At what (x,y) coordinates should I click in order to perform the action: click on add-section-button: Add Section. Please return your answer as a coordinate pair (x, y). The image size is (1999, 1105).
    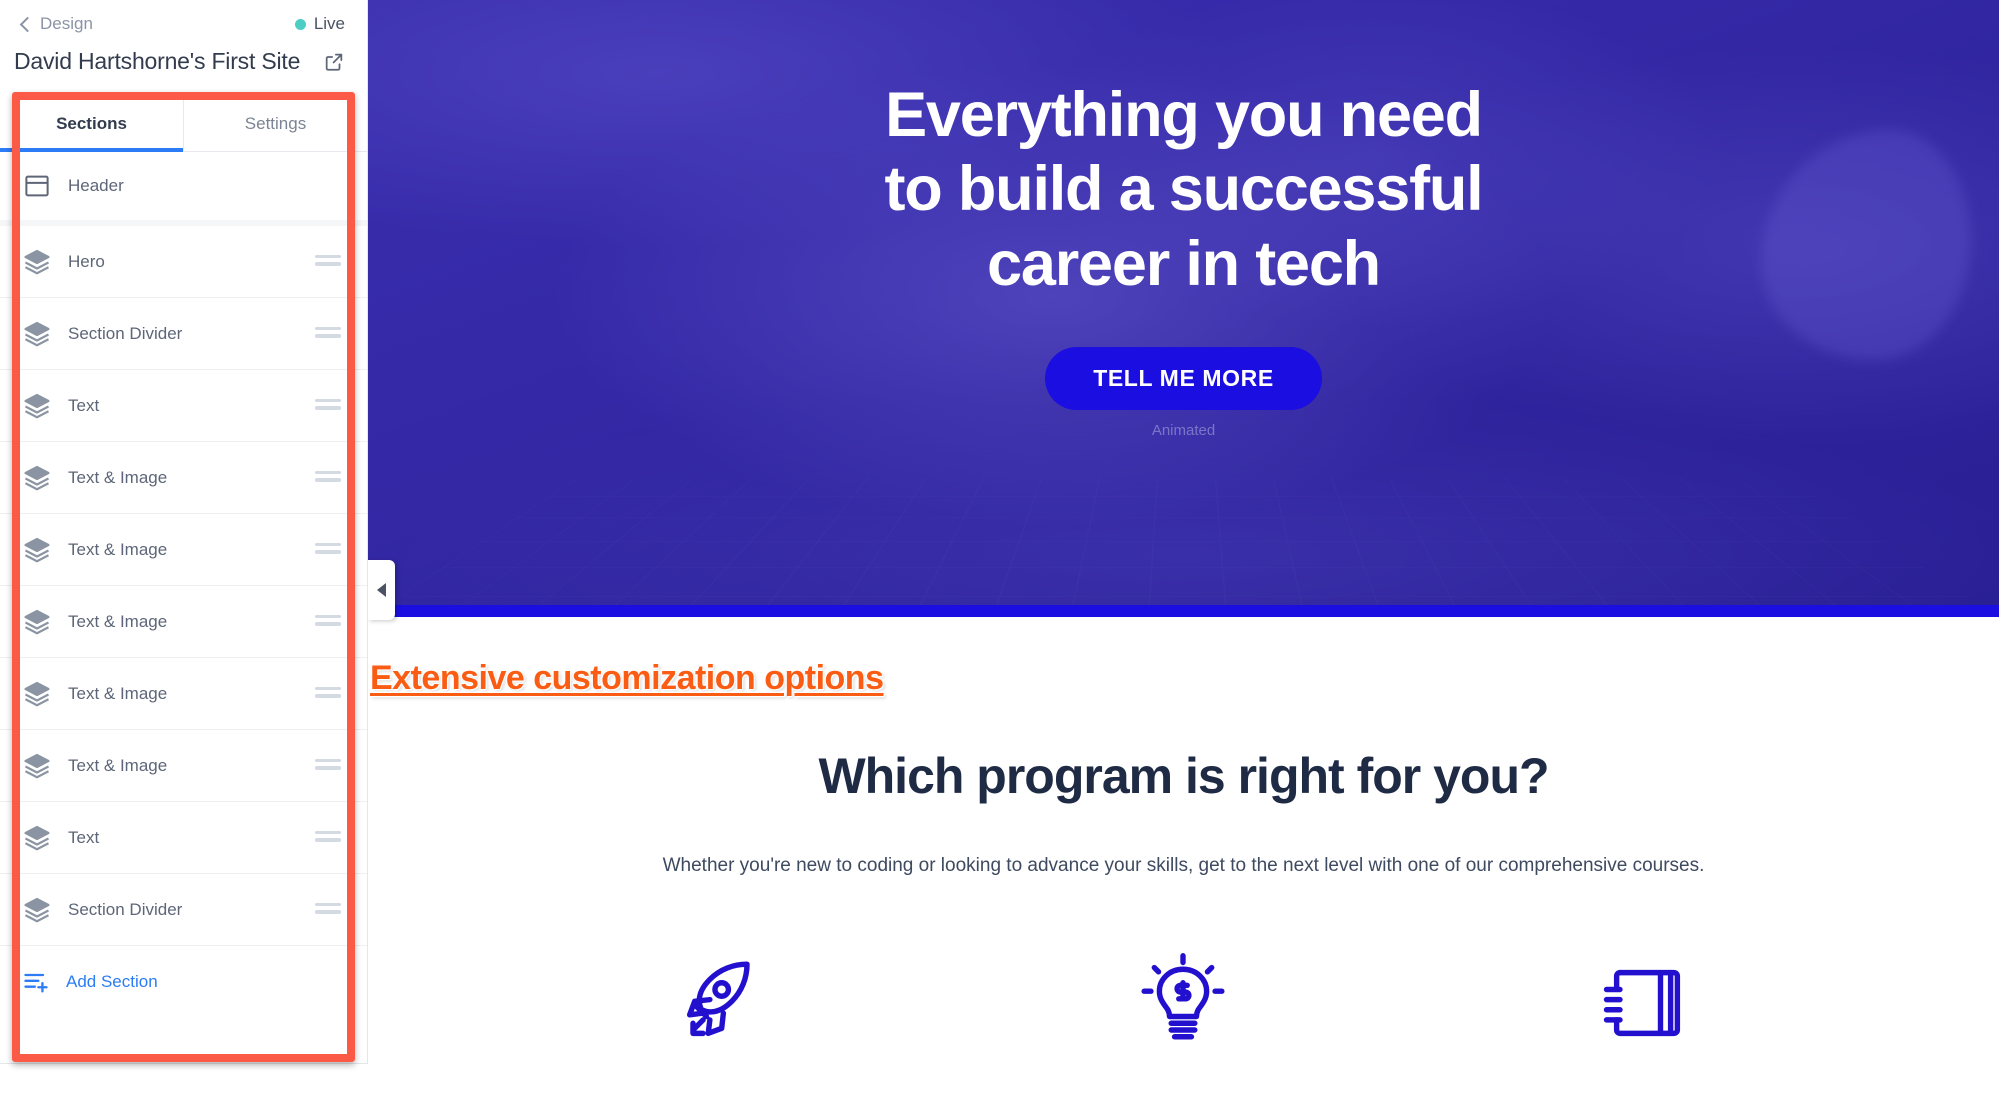
    Looking at the image, I should click on (183, 982).